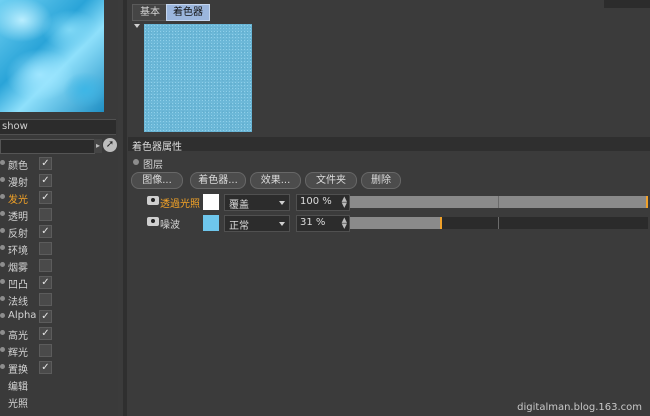 The height and width of the screenshot is (416, 650). Describe the element at coordinates (18, 183) in the screenshot. I see `channel-label: 漫射` at that location.